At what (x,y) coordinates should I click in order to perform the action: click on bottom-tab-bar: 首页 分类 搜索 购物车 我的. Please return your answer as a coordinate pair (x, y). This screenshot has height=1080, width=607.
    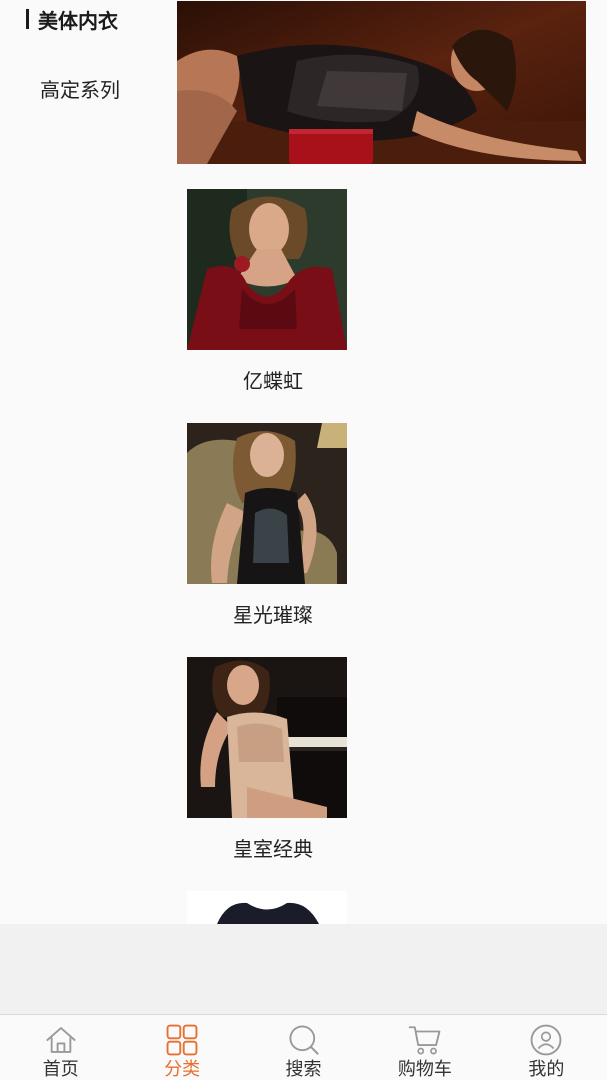
    Looking at the image, I should click on (303, 1047).